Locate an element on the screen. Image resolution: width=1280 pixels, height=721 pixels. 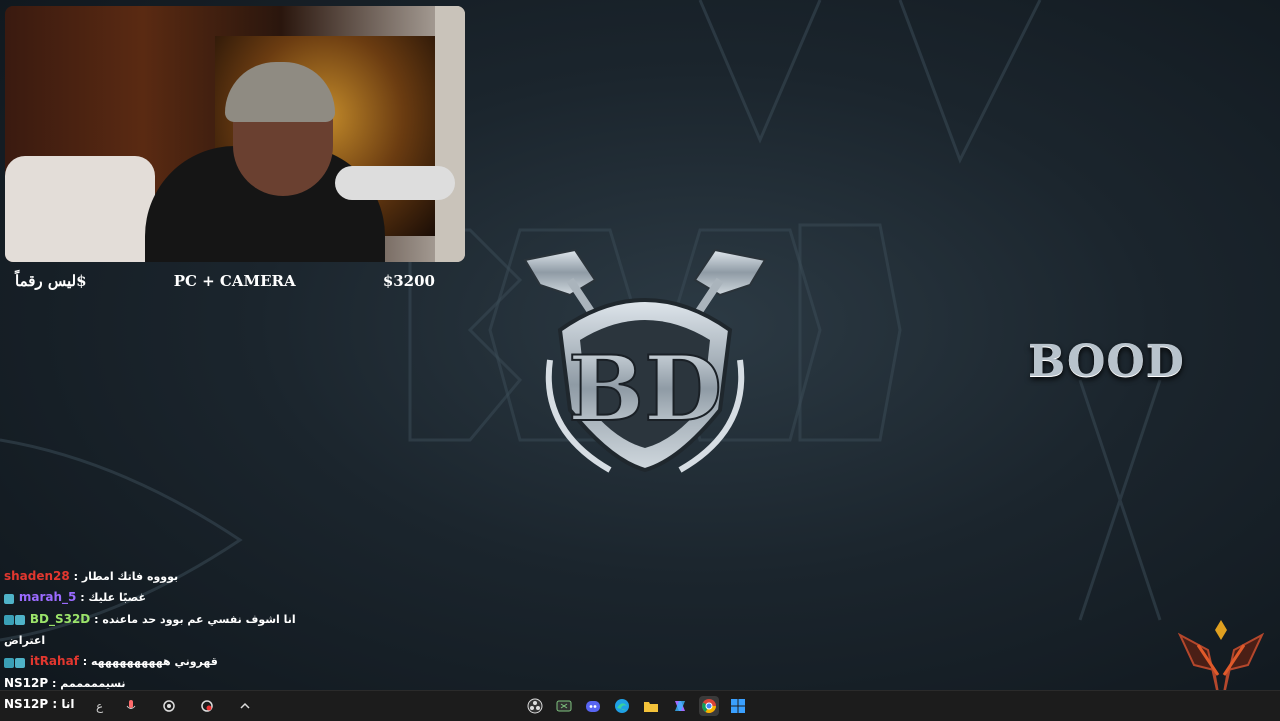
chat-text: غصبًا عليك is located at coordinates (117, 597).